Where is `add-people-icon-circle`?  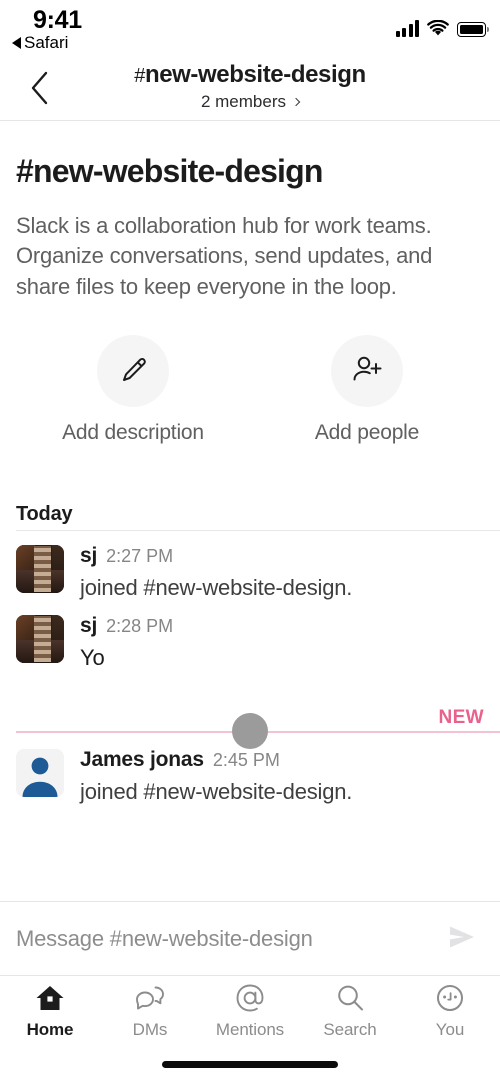
add-people-icon-circle is located at coordinates (367, 371).